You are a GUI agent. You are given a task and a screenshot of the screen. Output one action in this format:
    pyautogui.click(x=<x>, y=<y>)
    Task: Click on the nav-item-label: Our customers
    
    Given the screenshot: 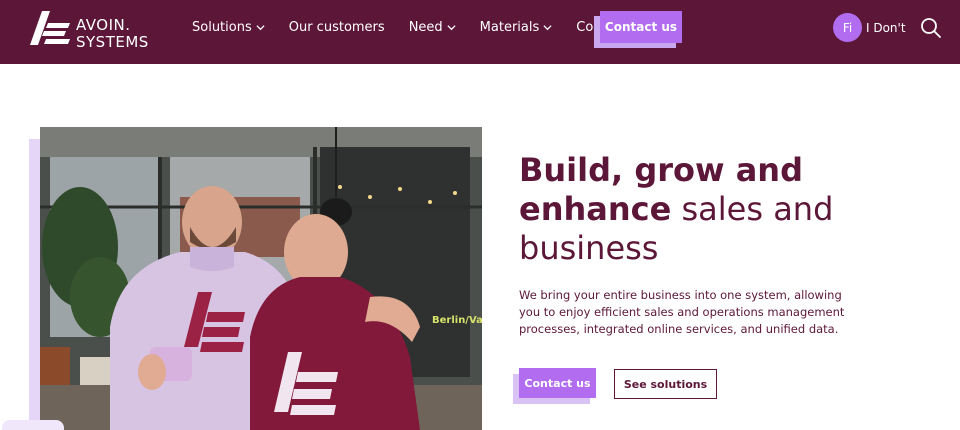 What is the action you would take?
    pyautogui.click(x=336, y=27)
    